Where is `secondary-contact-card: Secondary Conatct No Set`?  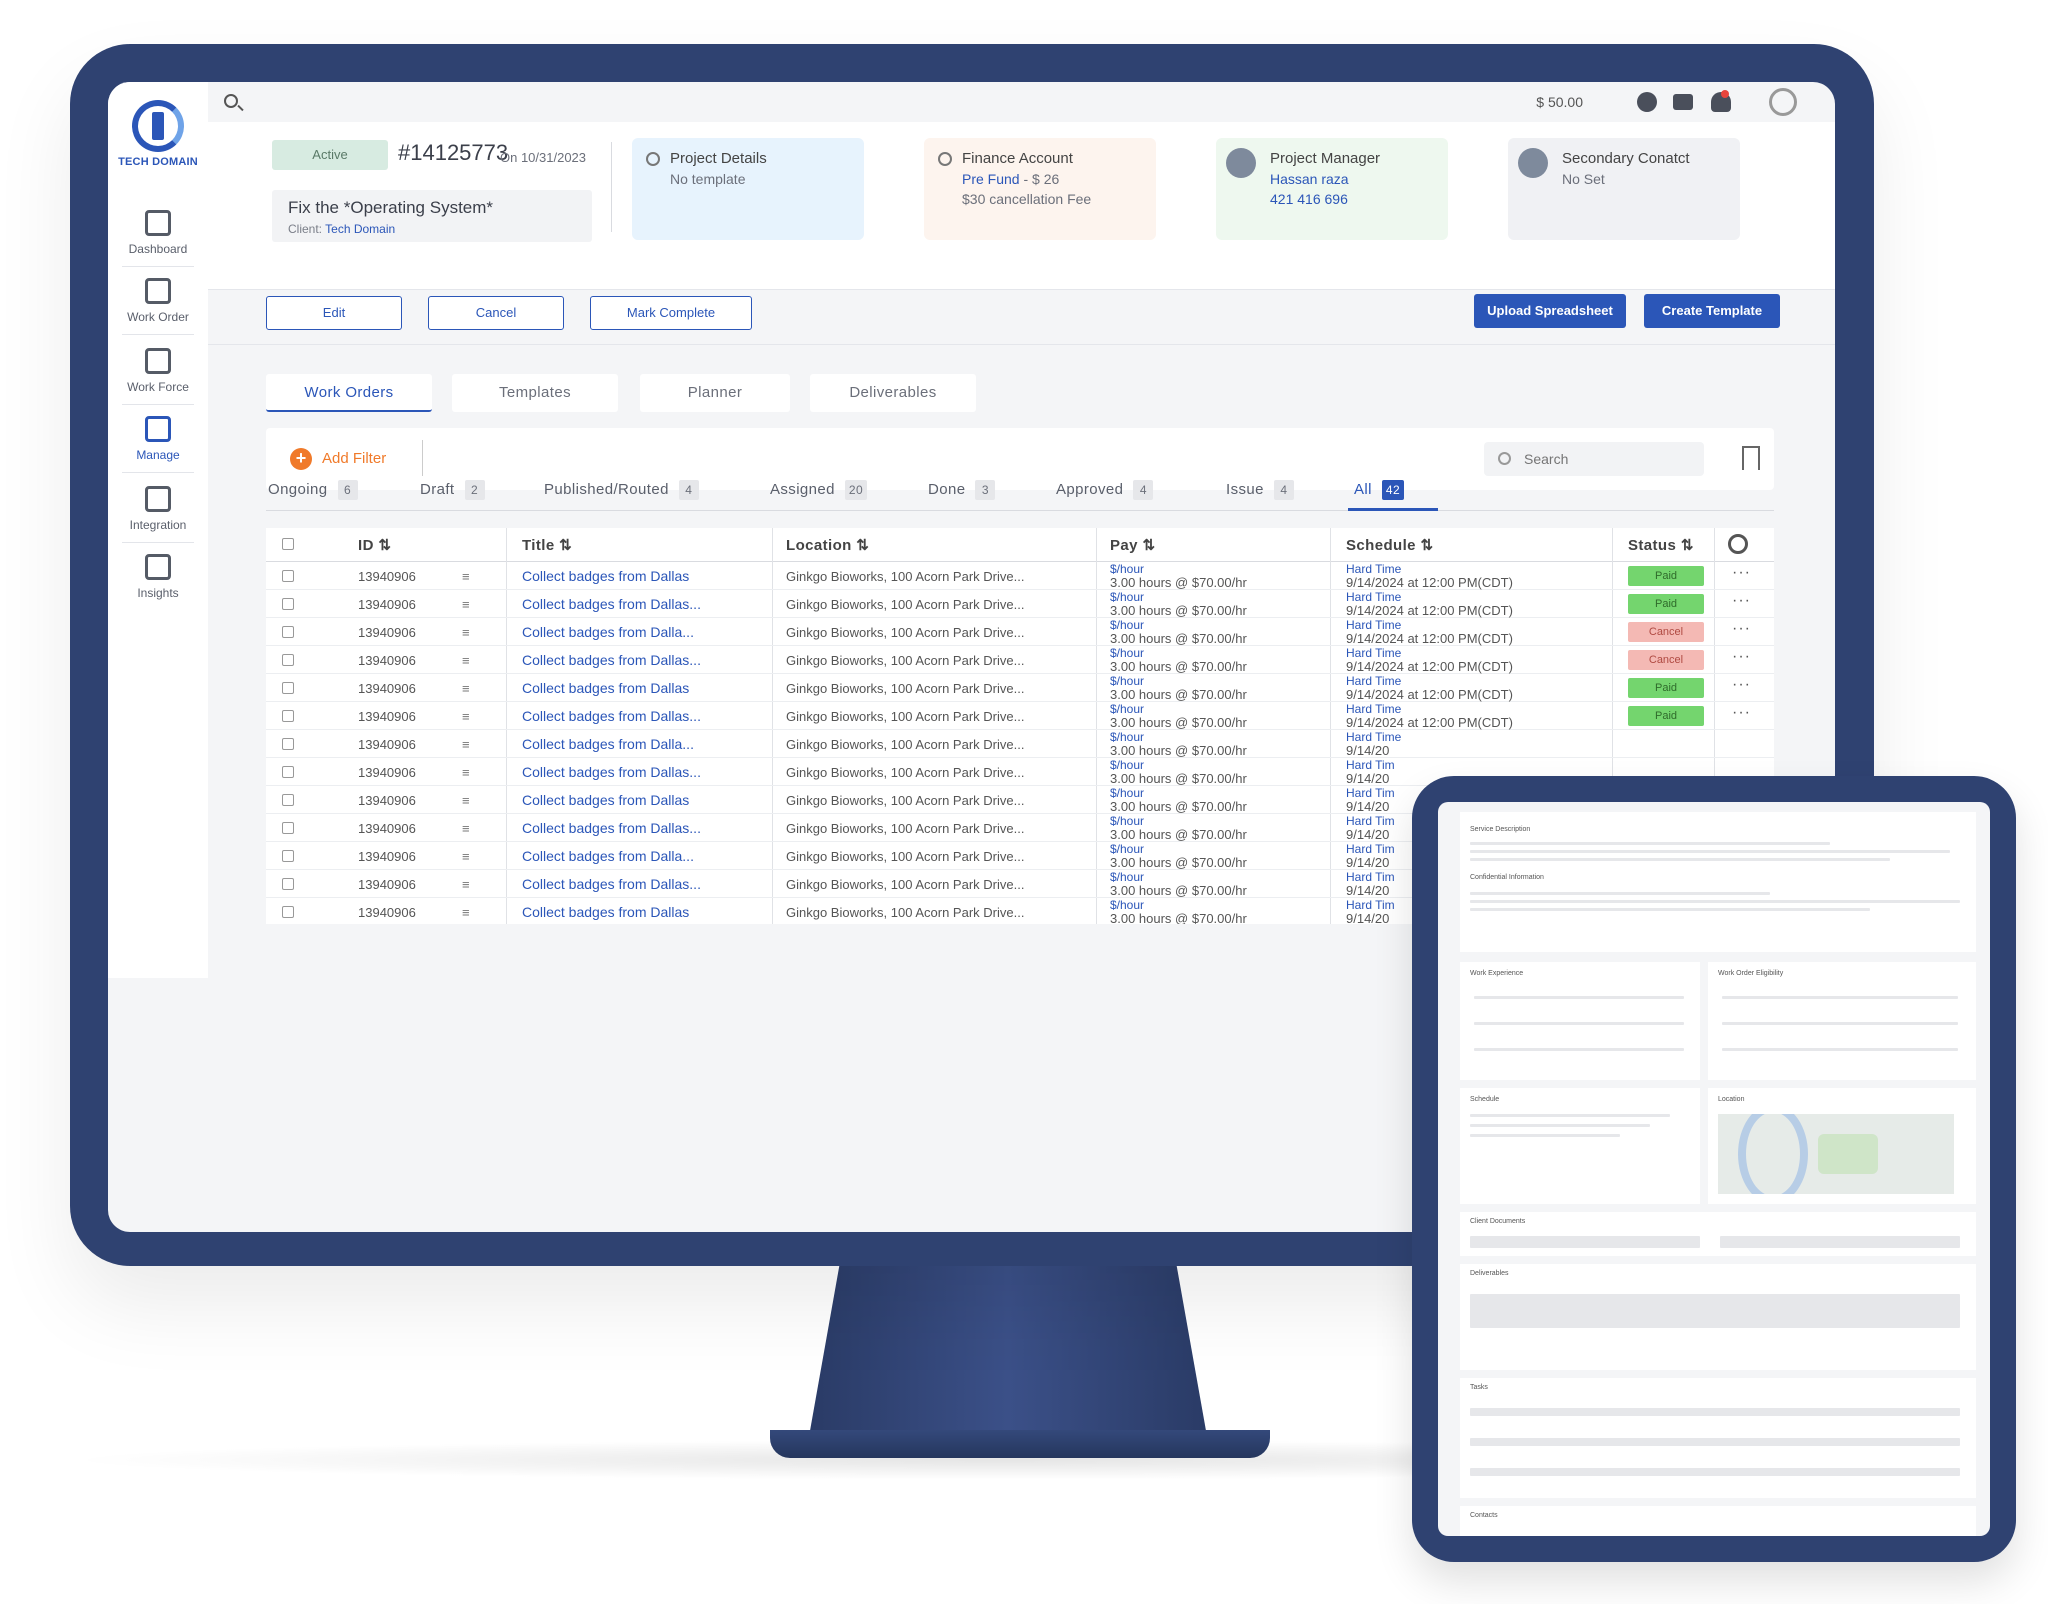
secondary-contact-card: Secondary Conatct No Set is located at coordinates (1624, 189).